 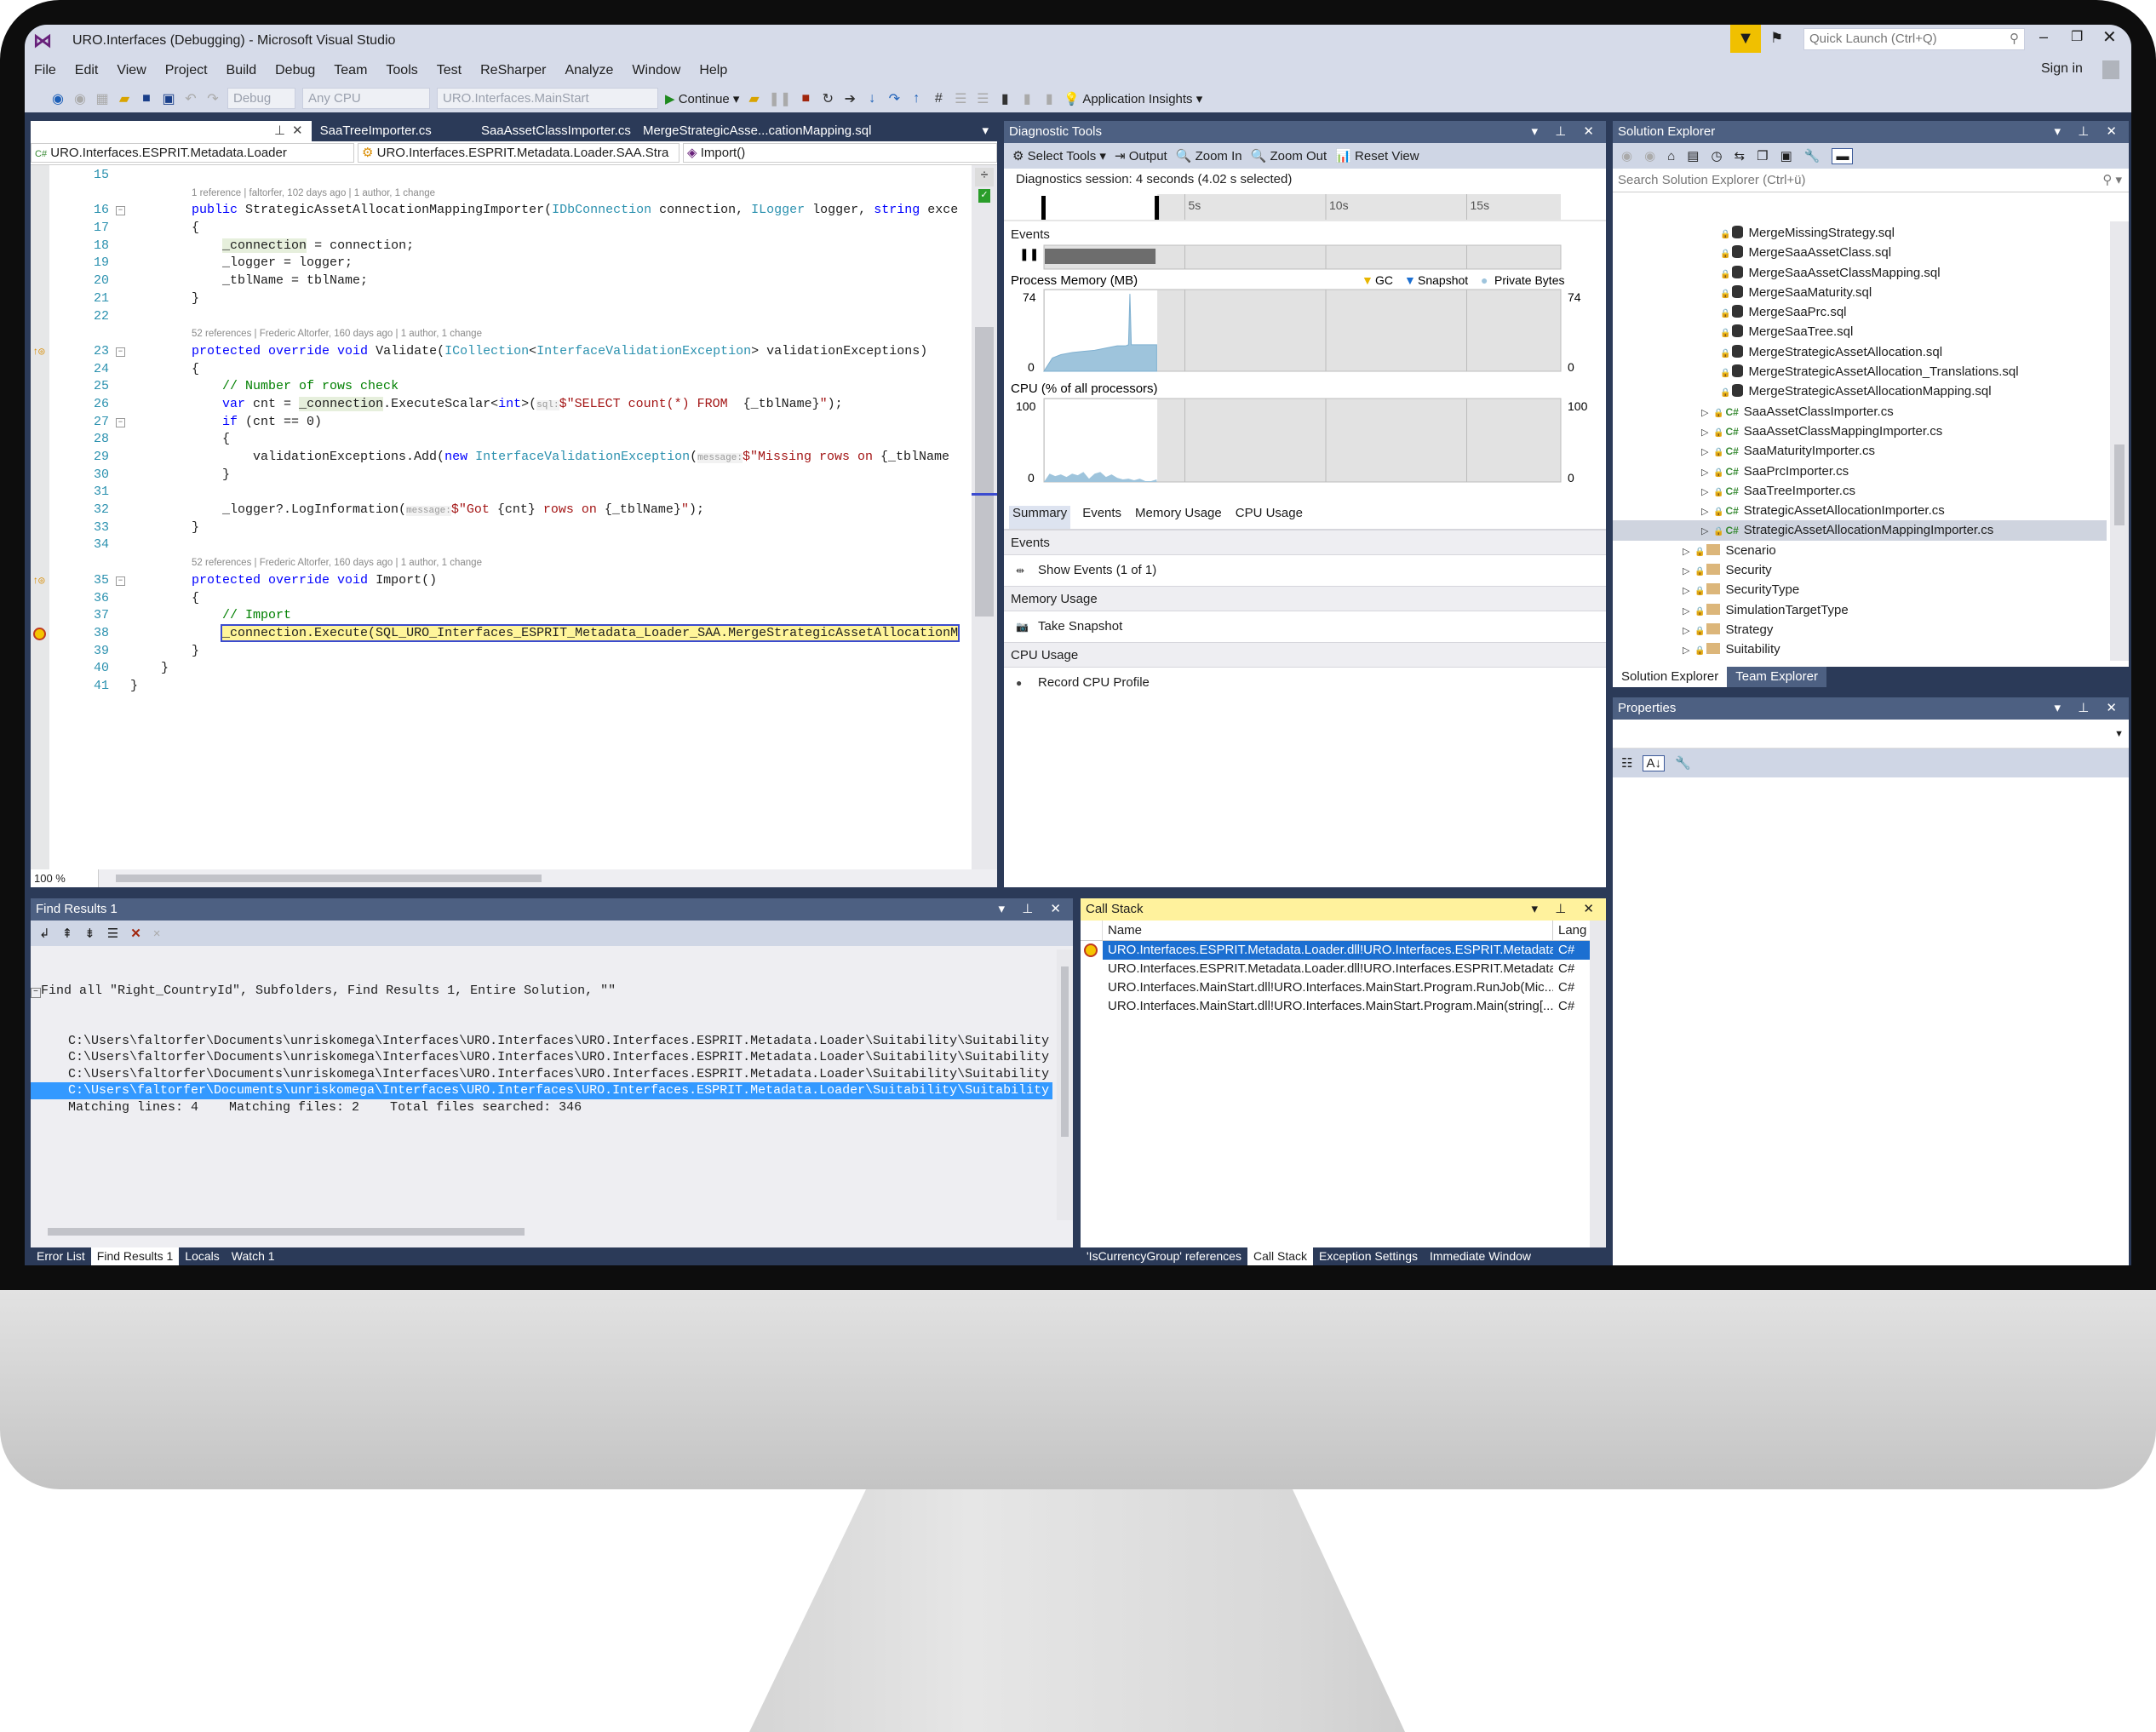 I want to click on tree-item: ▷ 🔒 SecurityType, so click(x=1860, y=589).